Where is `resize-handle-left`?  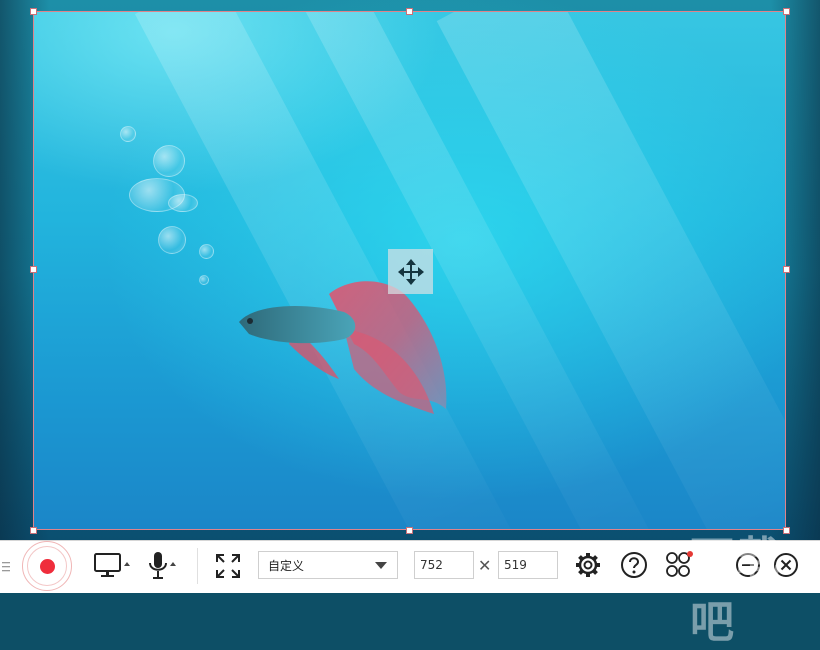 resize-handle-left is located at coordinates (33, 269).